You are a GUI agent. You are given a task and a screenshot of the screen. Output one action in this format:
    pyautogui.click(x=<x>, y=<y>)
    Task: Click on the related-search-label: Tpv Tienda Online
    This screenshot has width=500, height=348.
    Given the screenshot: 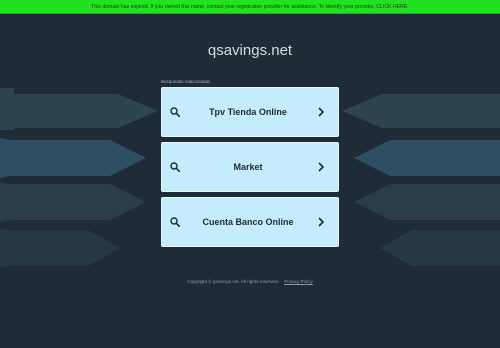 What is the action you would take?
    pyautogui.click(x=248, y=112)
    